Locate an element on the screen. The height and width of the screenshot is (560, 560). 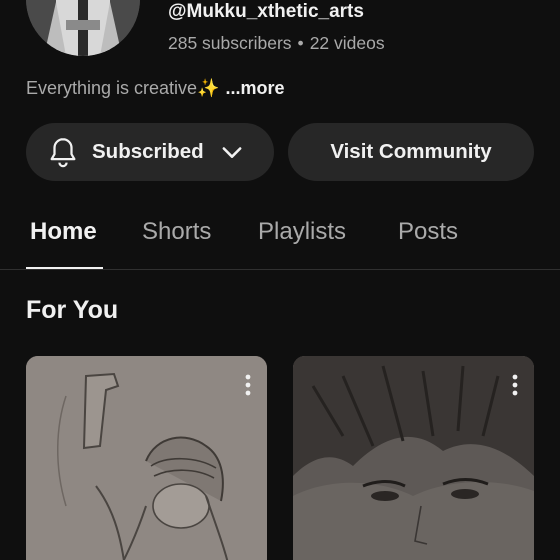
channel-description: Everything is creative✨ ...more is located at coordinates (155, 88).